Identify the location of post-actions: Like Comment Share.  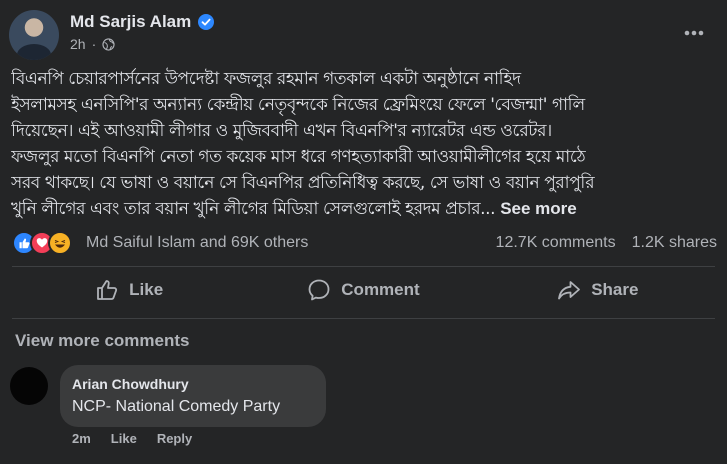
(363, 290).